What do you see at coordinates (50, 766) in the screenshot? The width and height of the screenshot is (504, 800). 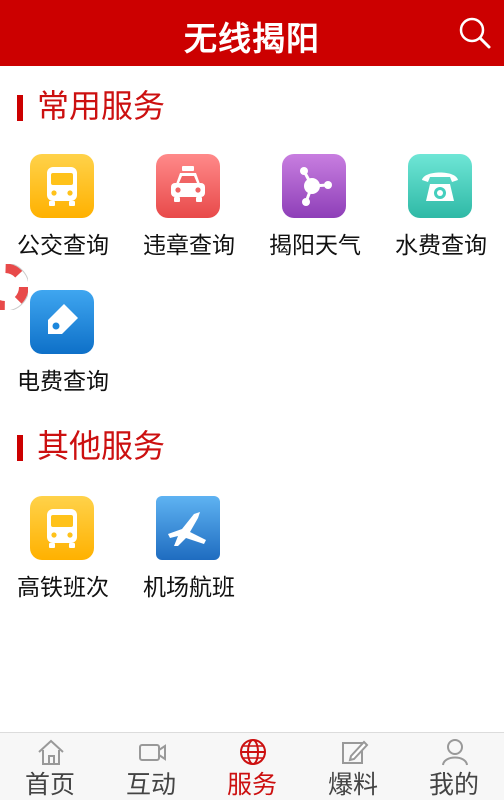 I see `nav-home: 首页` at bounding box center [50, 766].